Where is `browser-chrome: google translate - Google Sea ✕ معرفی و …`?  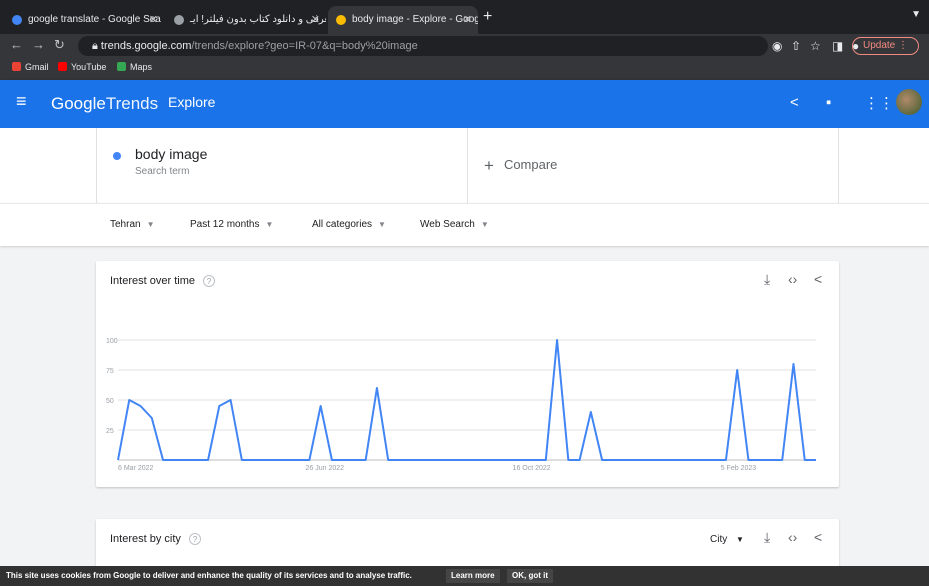
browser-chrome: google translate - Google Sea ✕ معرفی و … is located at coordinates (464, 40).